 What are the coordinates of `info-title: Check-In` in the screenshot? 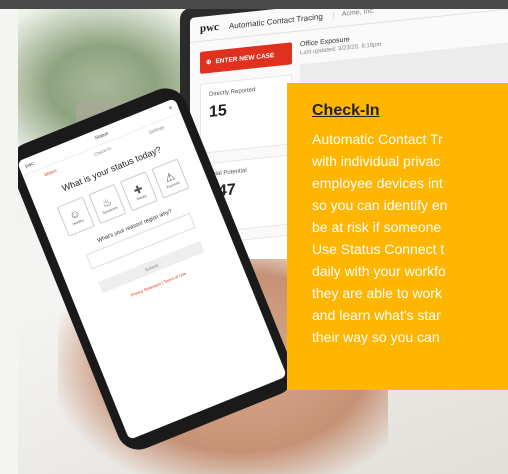 It's located at (346, 110).